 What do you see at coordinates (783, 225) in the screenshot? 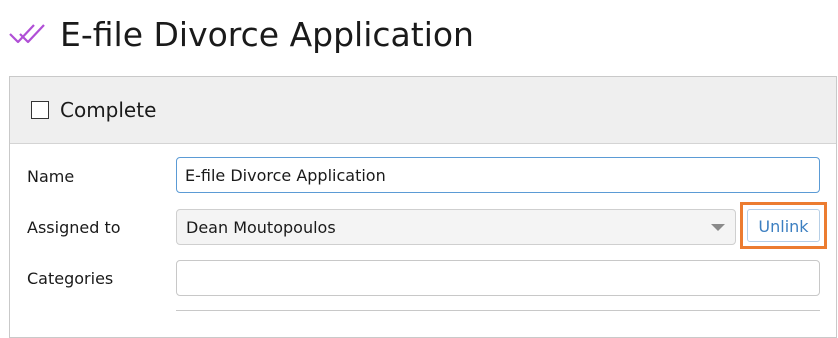
I see `unlink-button: Unlink` at bounding box center [783, 225].